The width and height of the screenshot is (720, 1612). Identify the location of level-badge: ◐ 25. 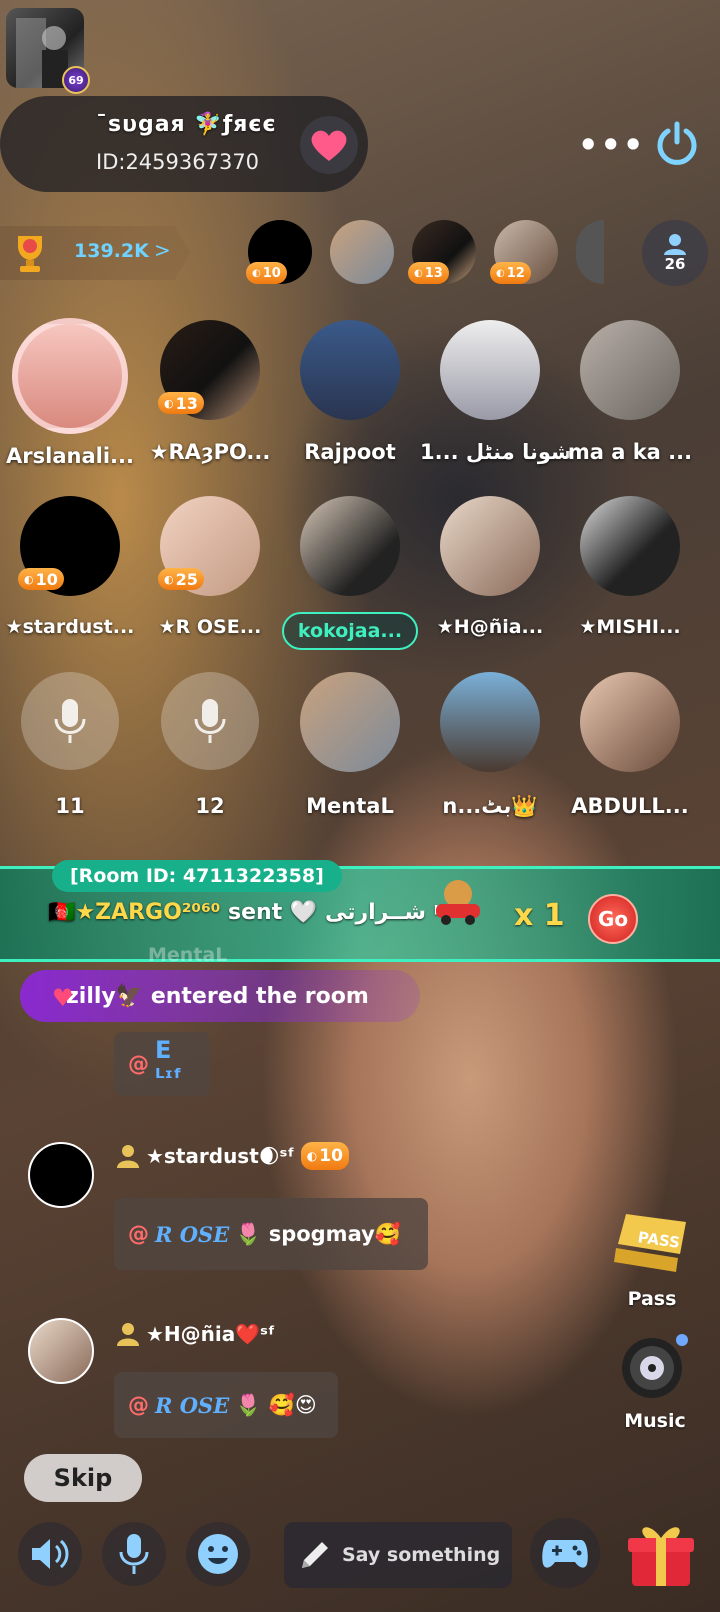
(181, 579).